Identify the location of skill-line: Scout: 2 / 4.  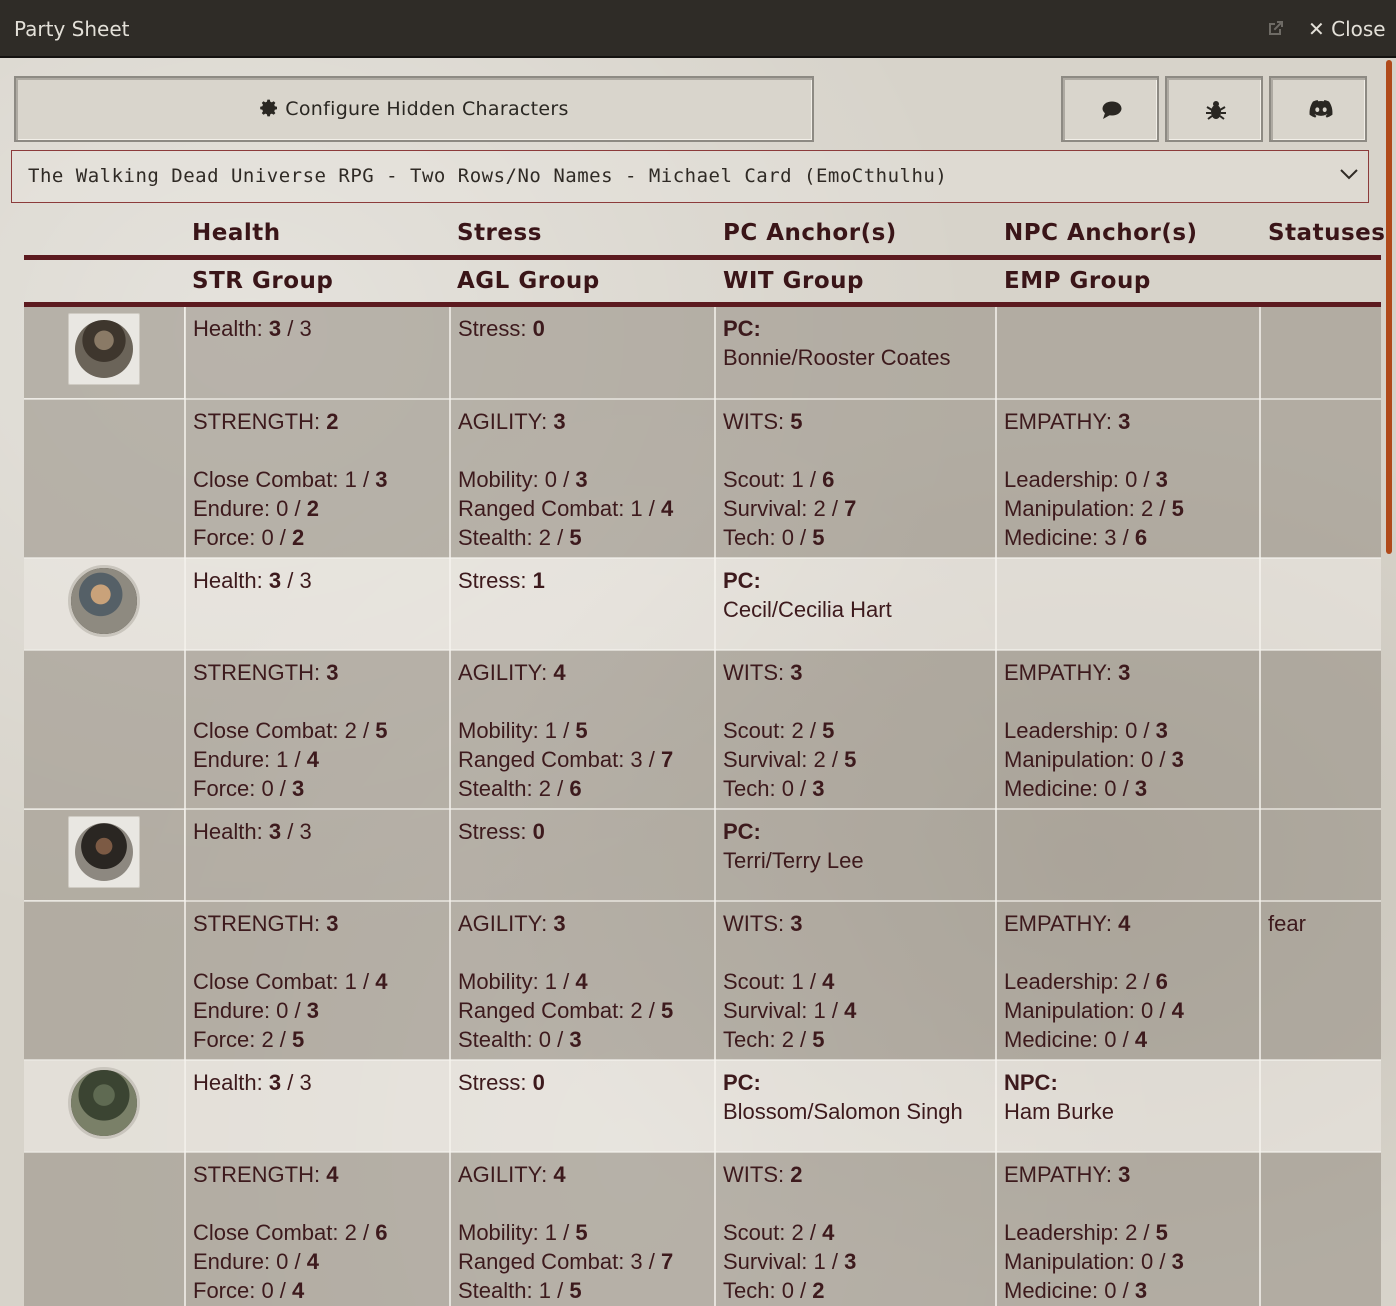
(855, 1232).